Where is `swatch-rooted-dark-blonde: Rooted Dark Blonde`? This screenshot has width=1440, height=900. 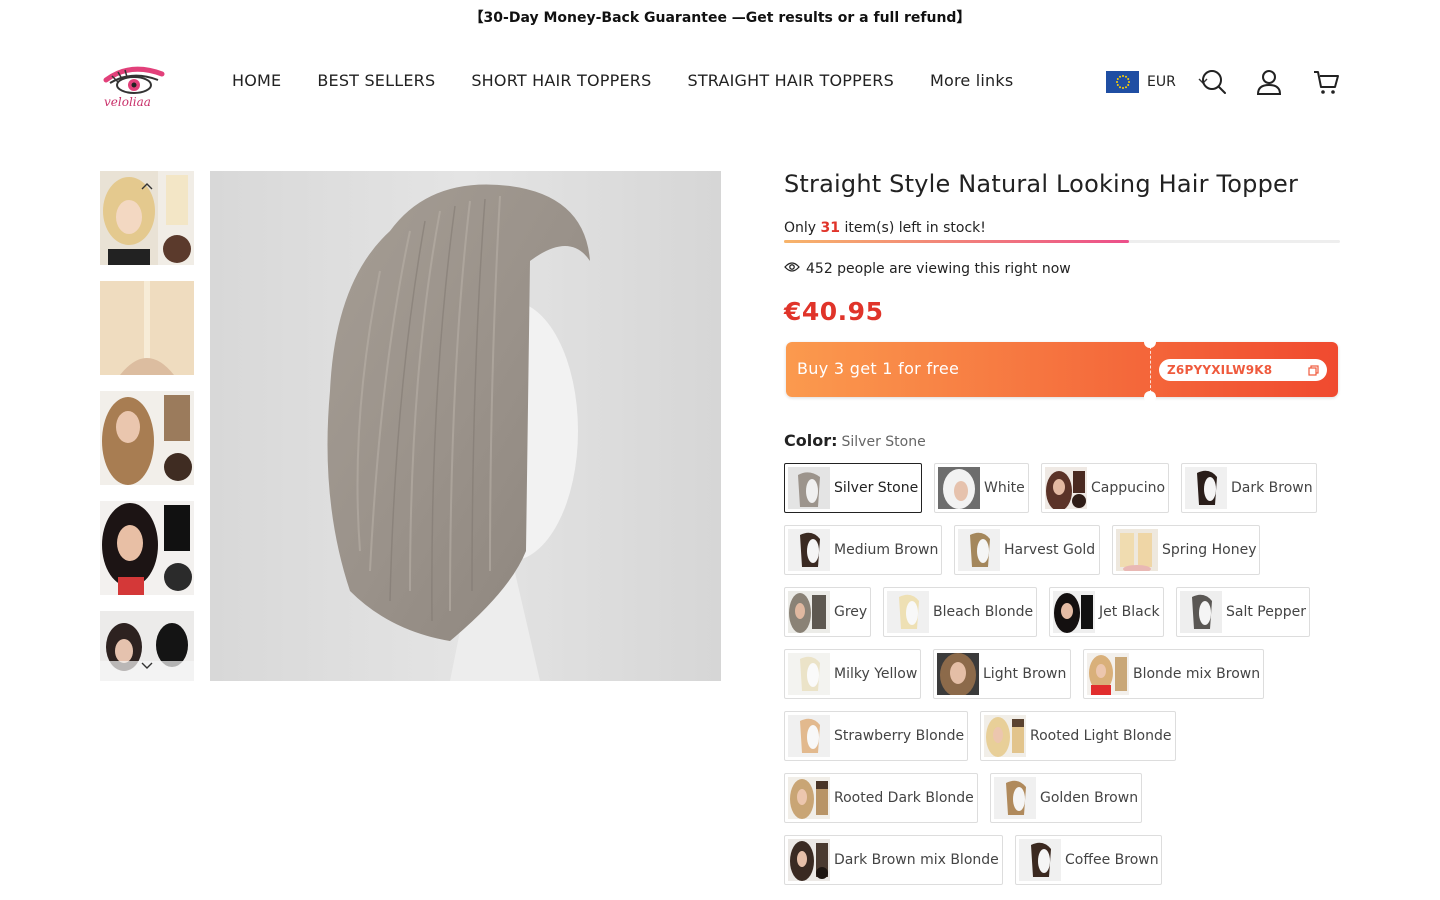 swatch-rooted-dark-blonde: Rooted Dark Blonde is located at coordinates (881, 798).